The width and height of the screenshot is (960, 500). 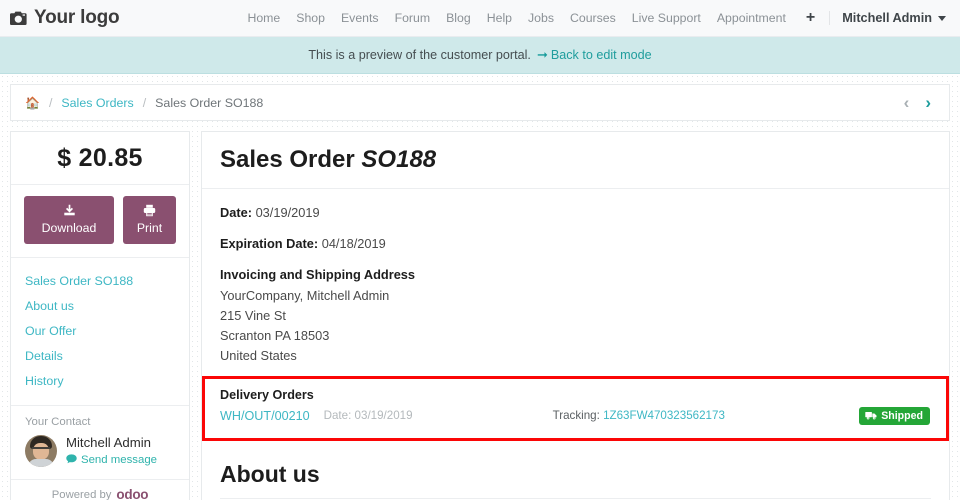 What do you see at coordinates (337, 416) in the screenshot?
I see `delivery-order-date-label: Date:` at bounding box center [337, 416].